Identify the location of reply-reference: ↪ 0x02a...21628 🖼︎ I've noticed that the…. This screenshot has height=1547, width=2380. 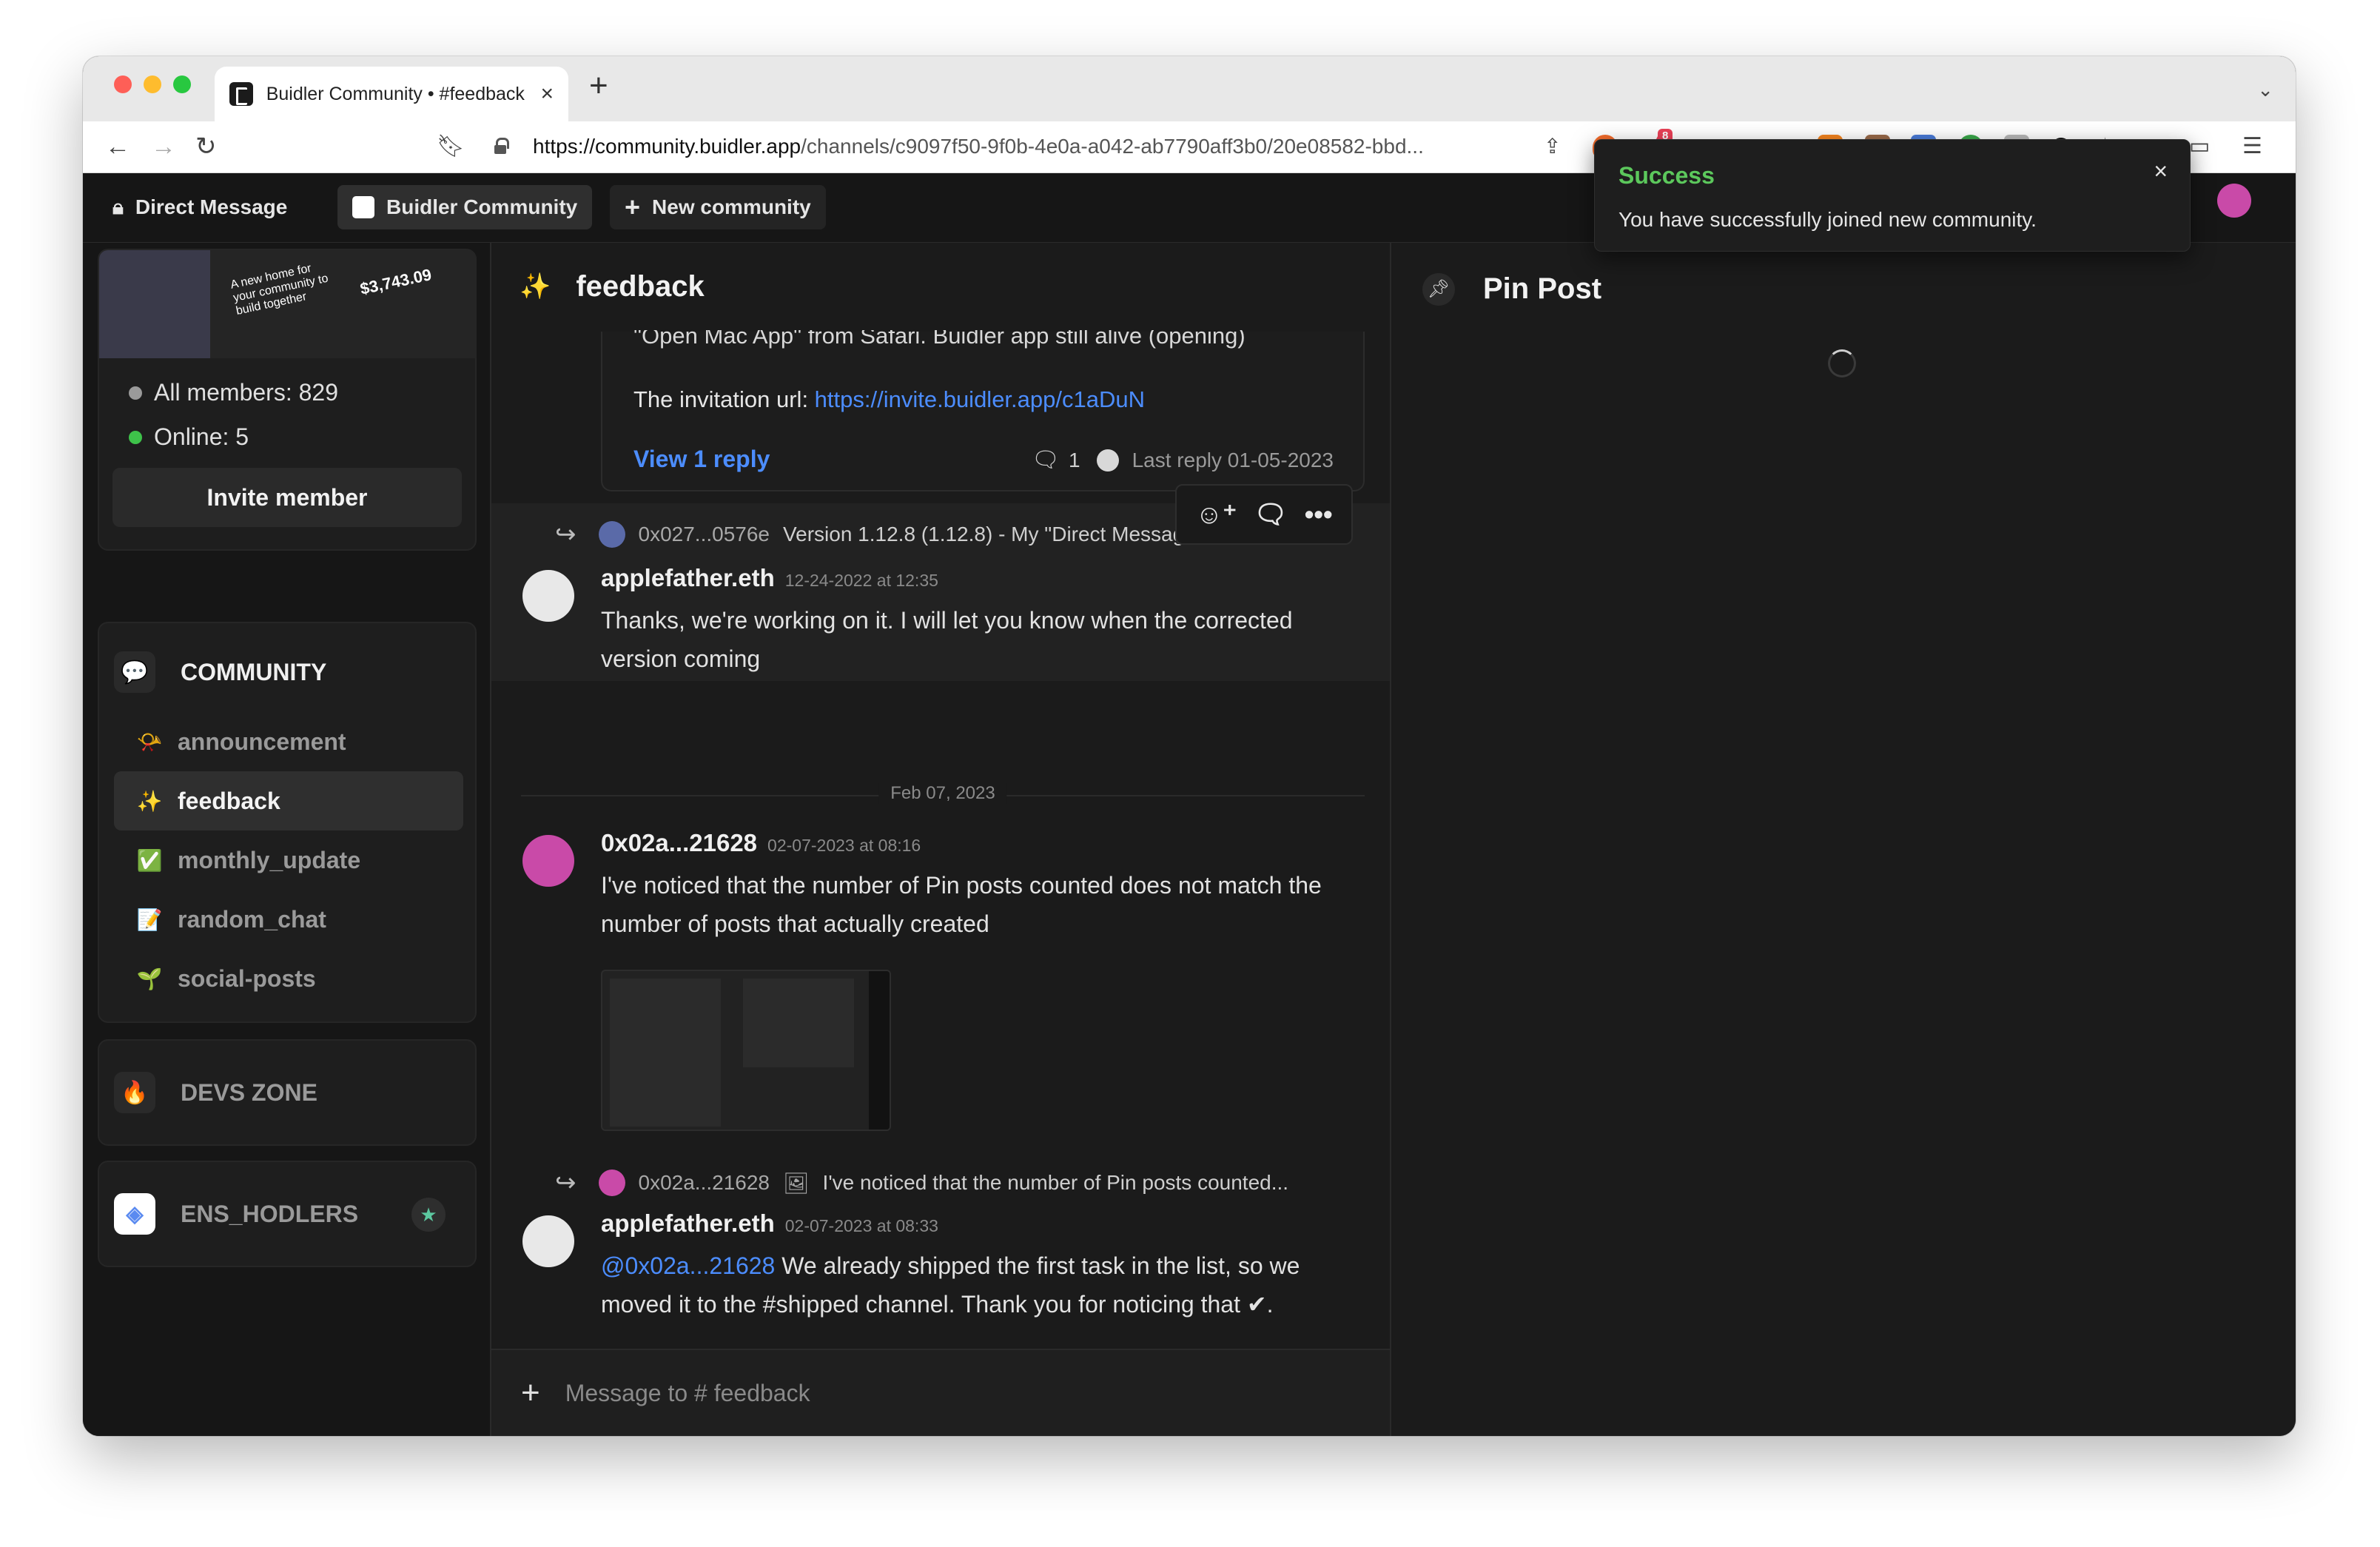
(922, 1183).